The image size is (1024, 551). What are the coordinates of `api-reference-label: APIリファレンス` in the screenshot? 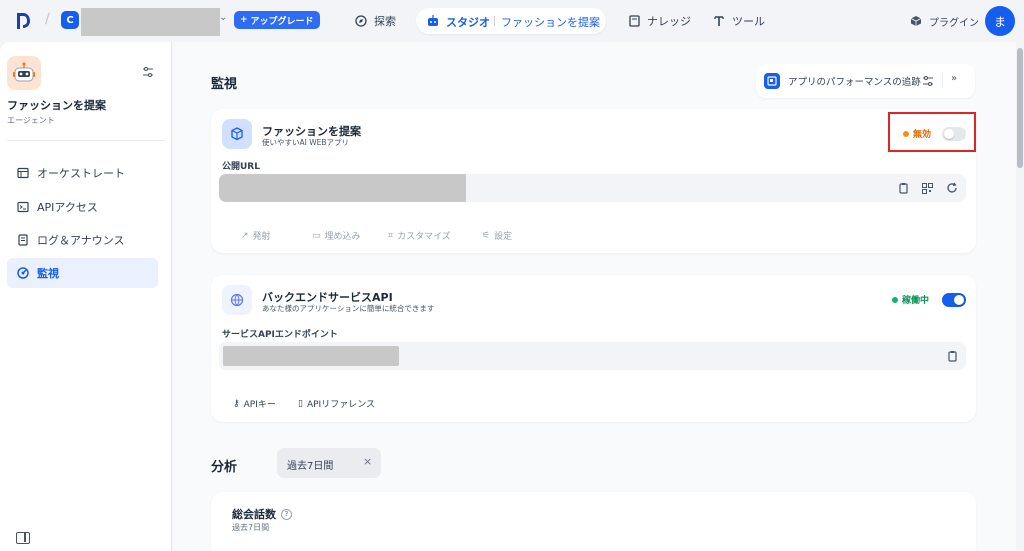 It's located at (341, 405).